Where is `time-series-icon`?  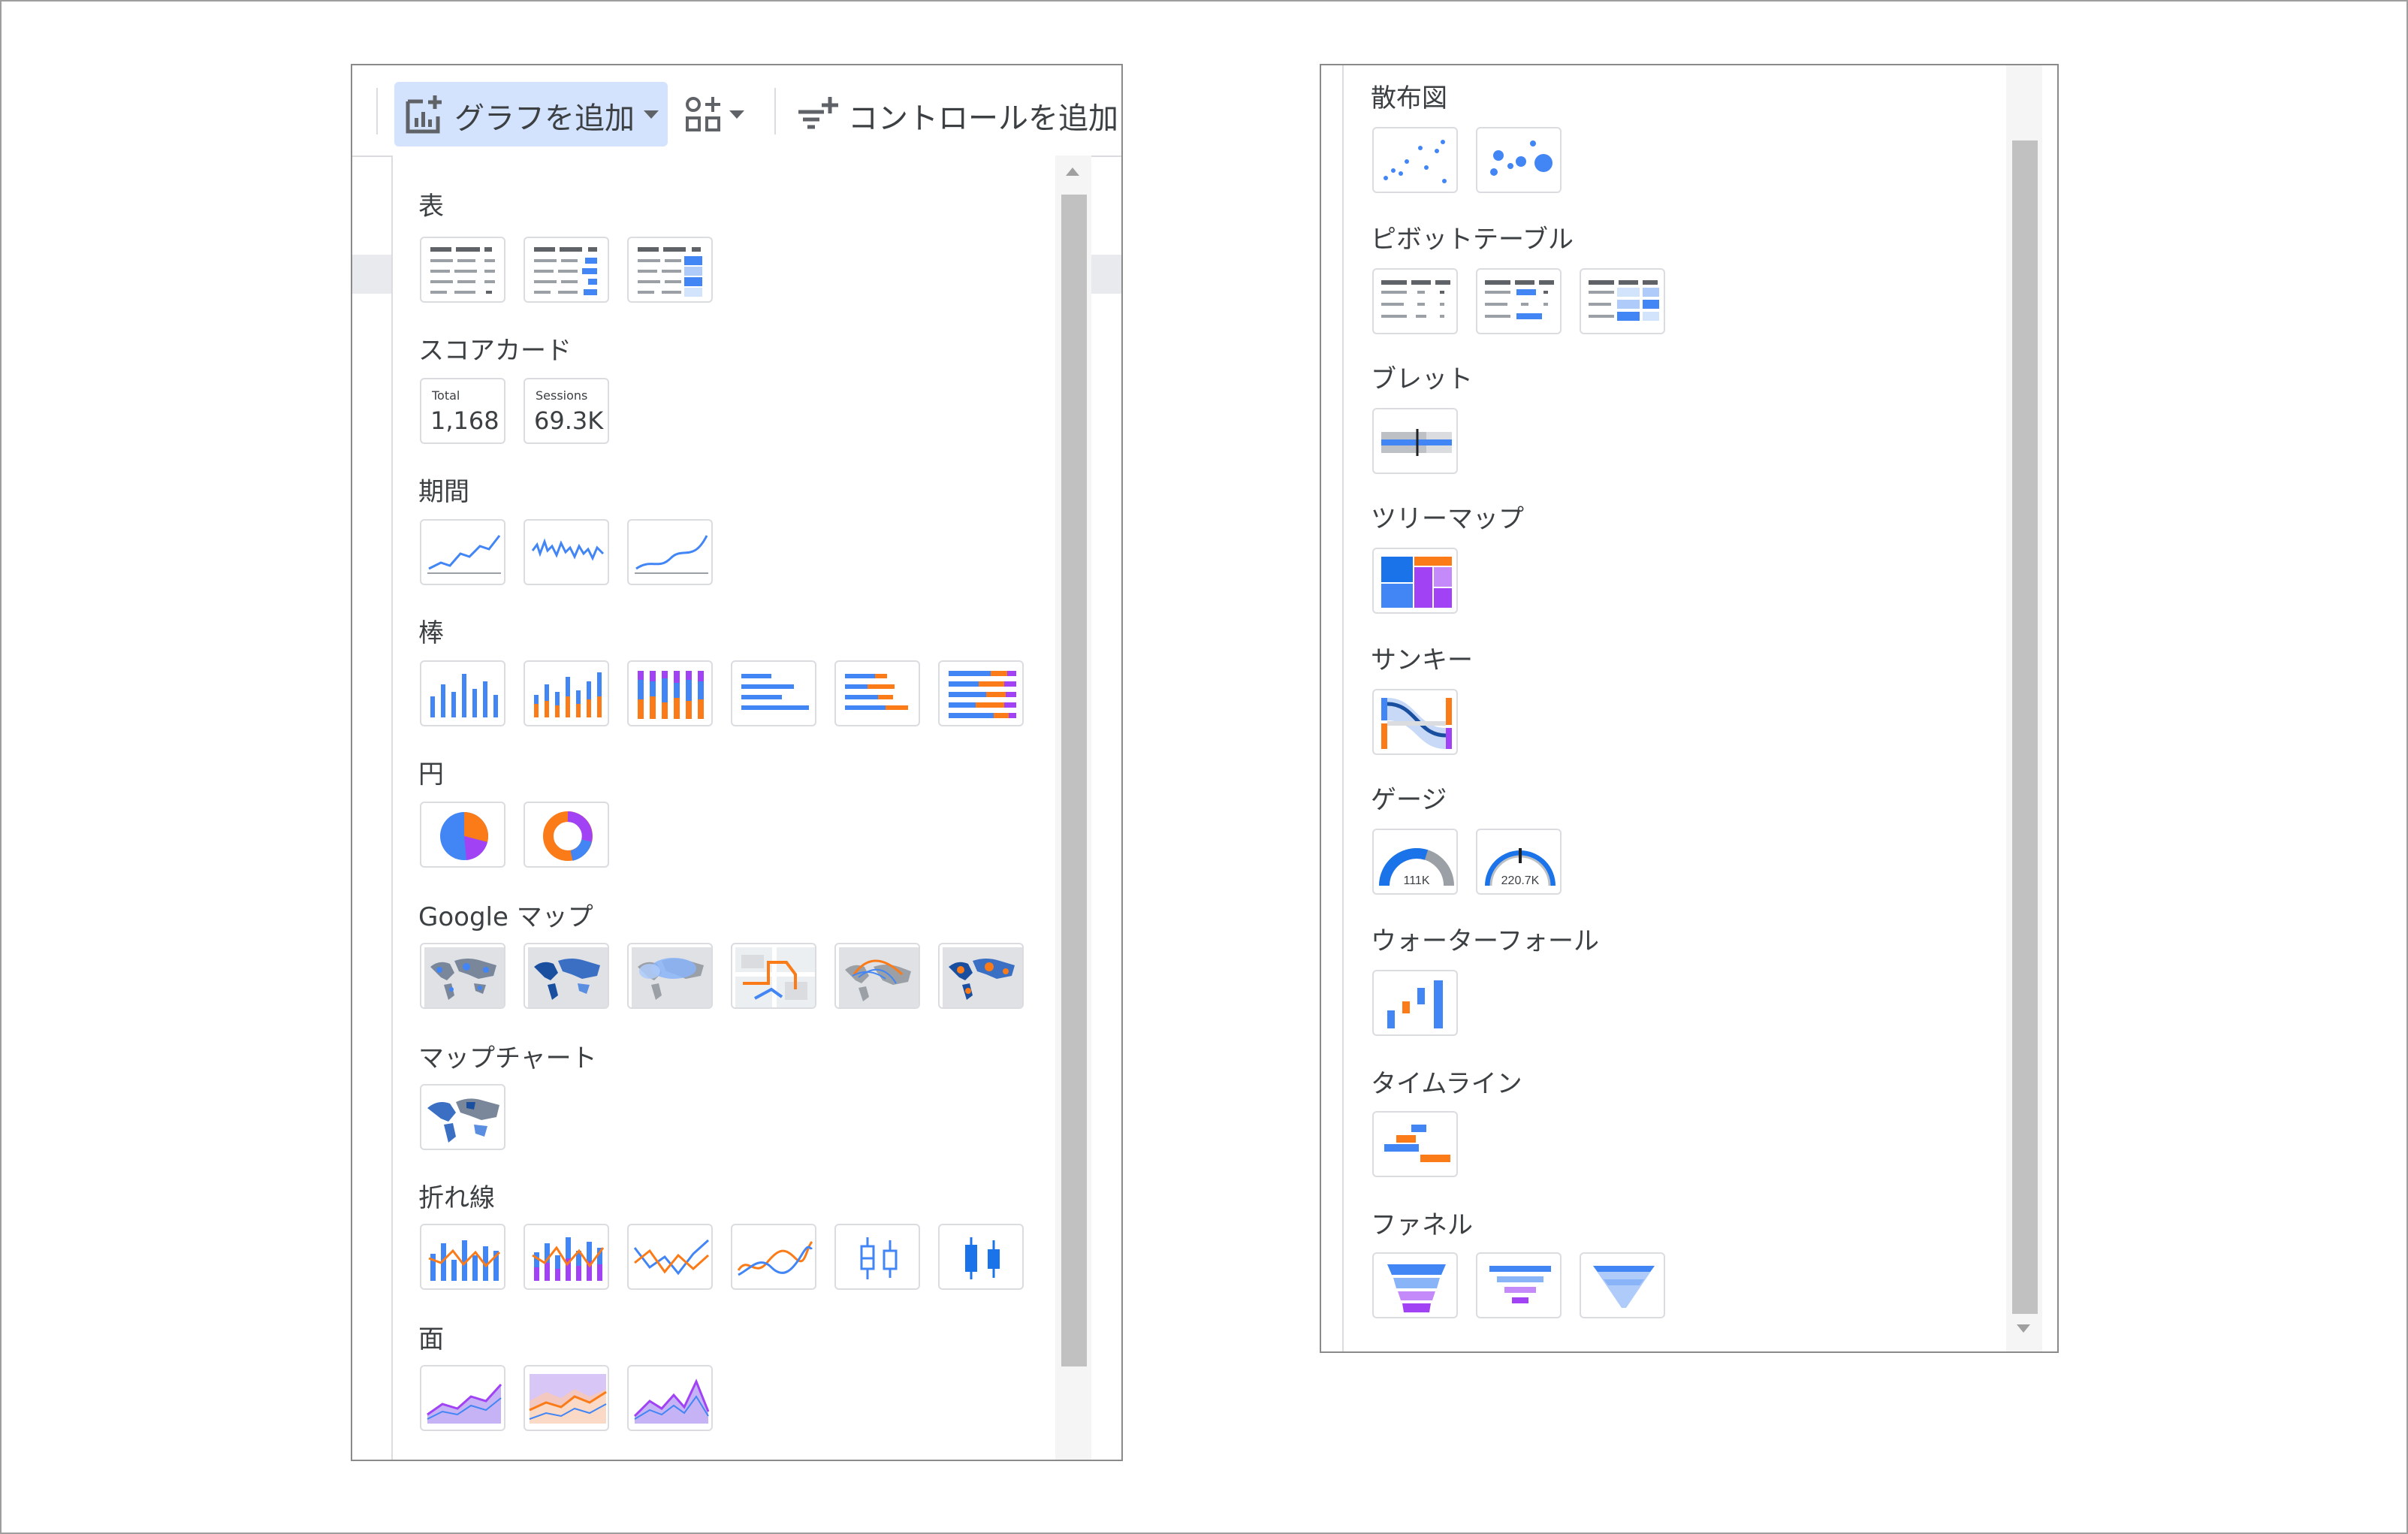
time-series-icon is located at coordinates (464, 554).